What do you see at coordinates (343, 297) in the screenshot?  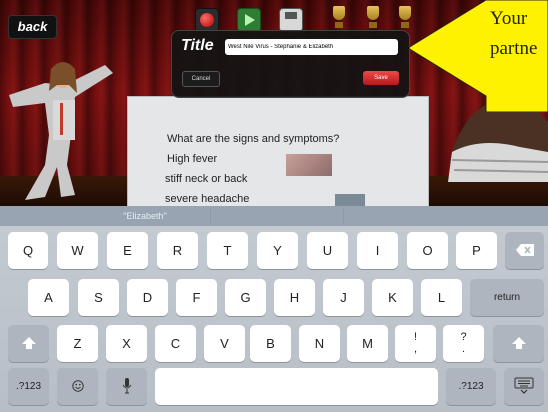 I see `key-j: J` at bounding box center [343, 297].